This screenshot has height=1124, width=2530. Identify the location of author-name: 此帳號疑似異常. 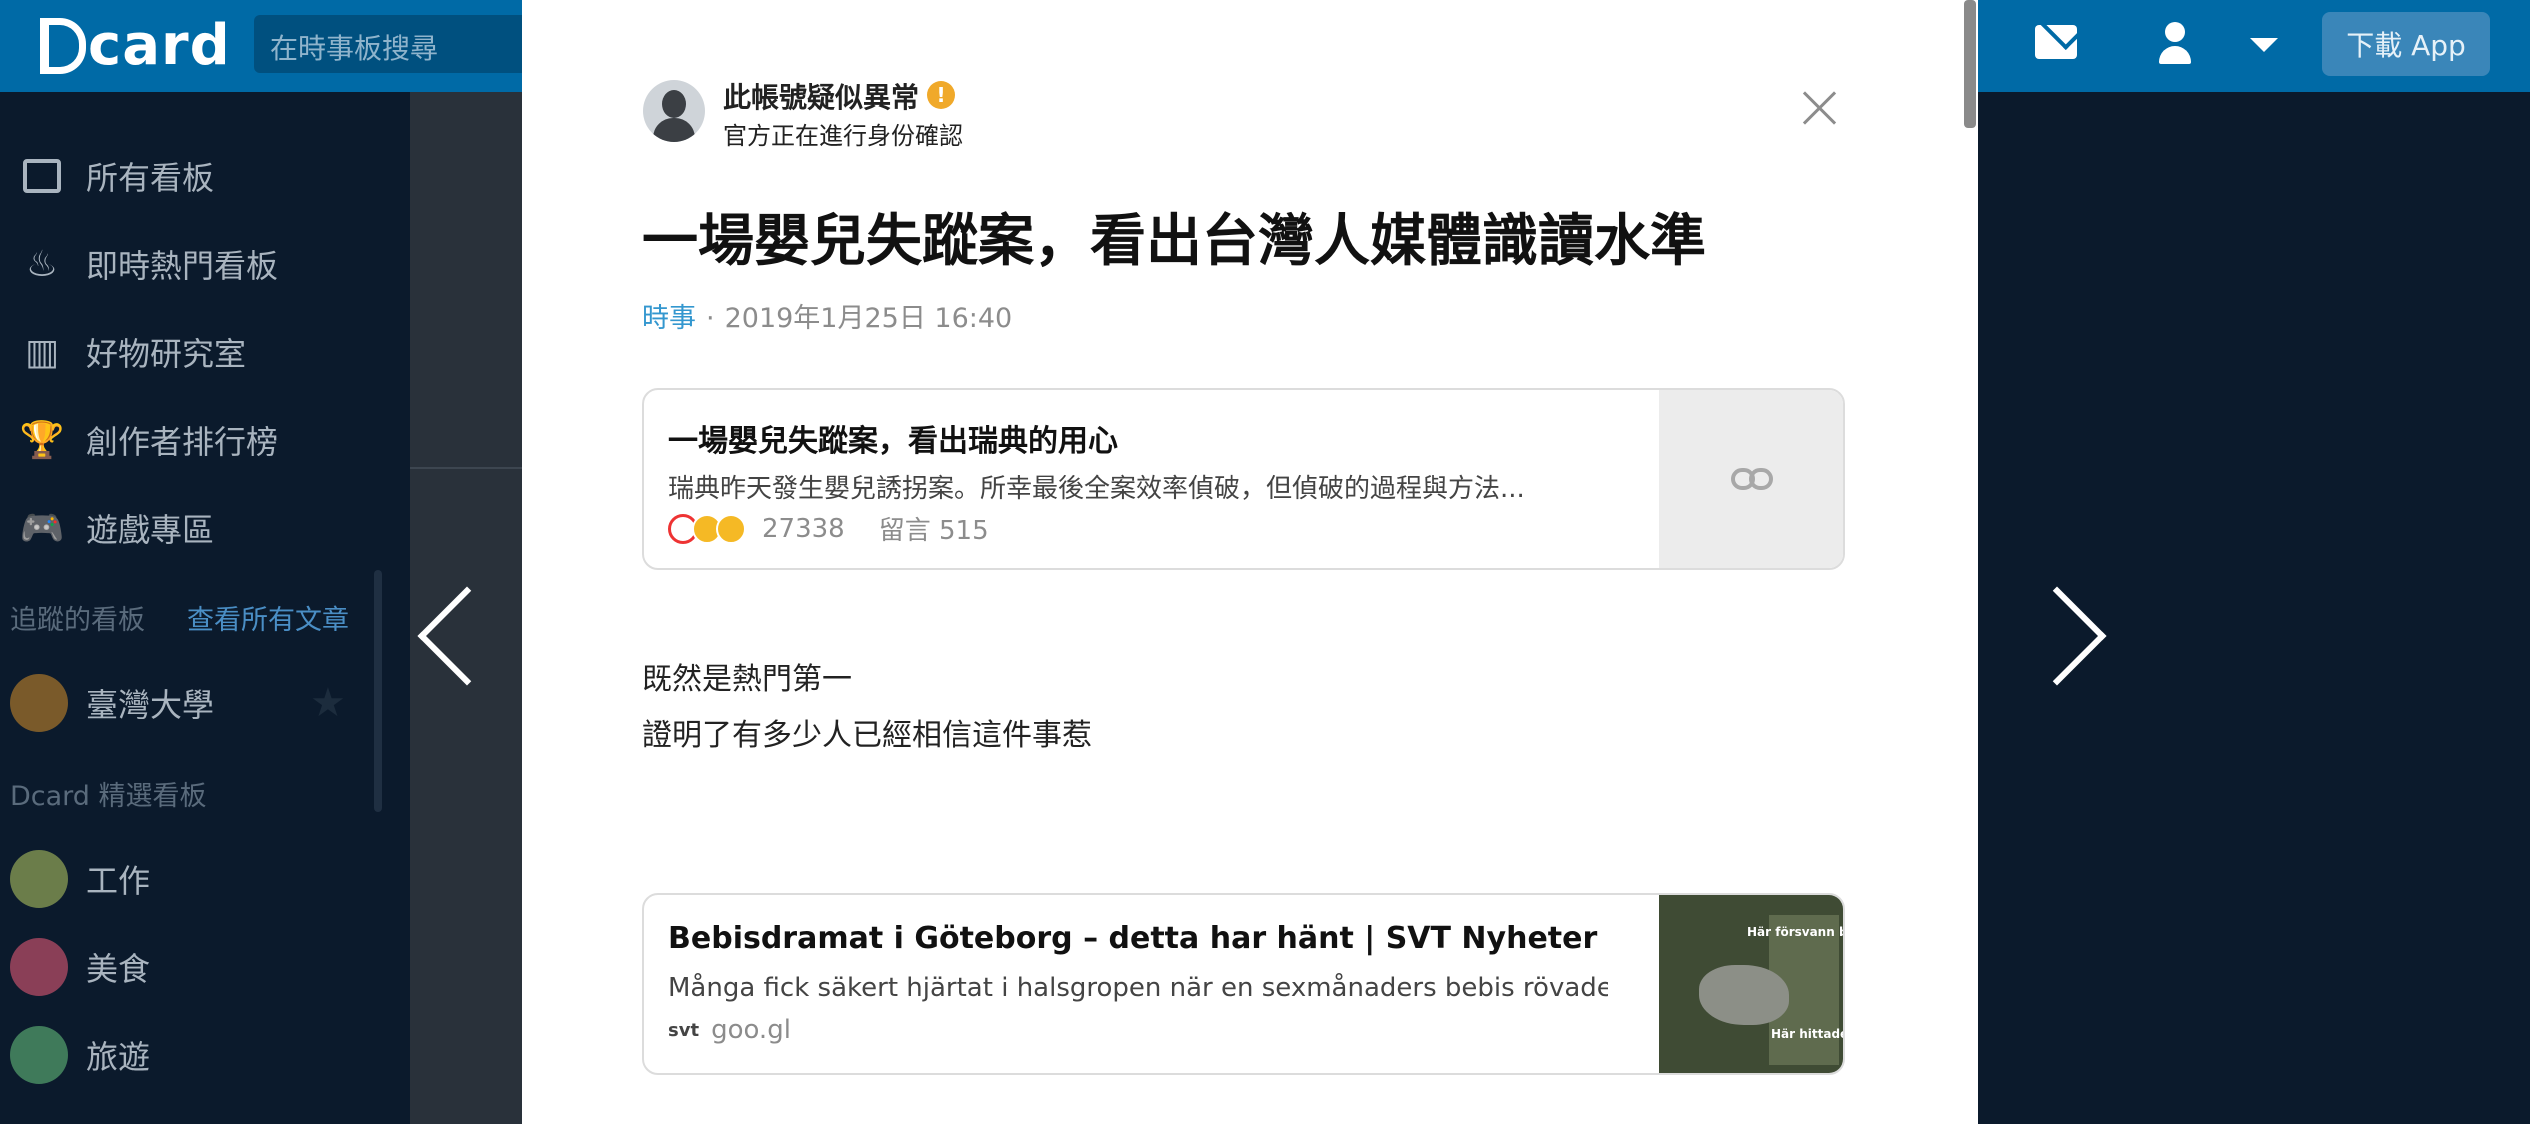
(821, 97).